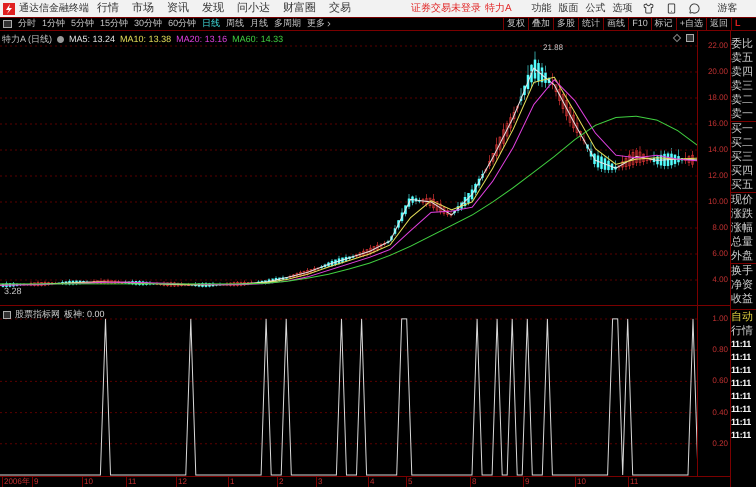 Image resolution: width=756 pixels, height=487 pixels. Describe the element at coordinates (720, 254) in the screenshot. I see `price-axis-label: 6.00` at that location.